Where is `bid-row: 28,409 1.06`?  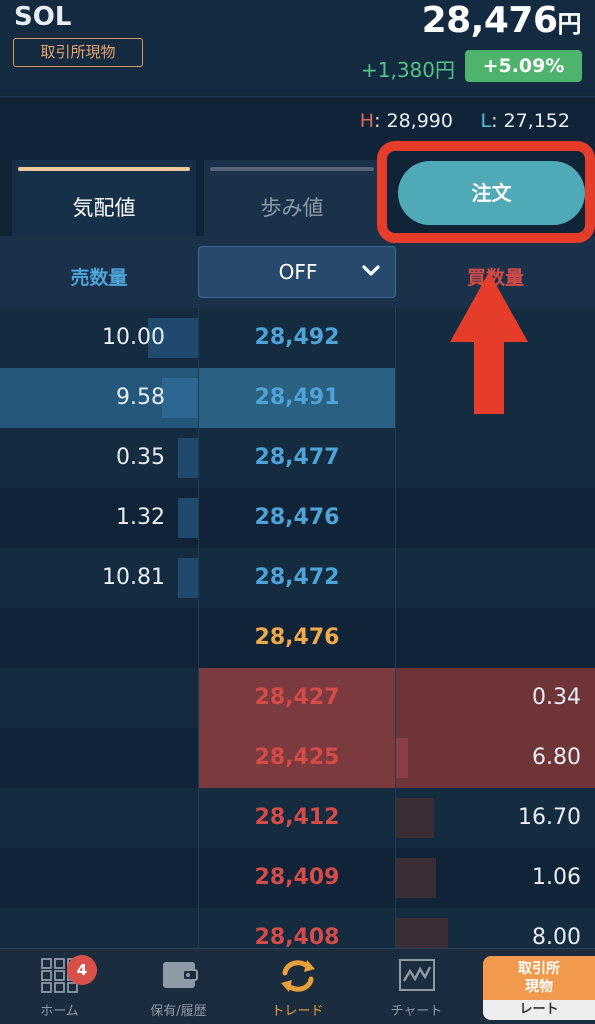 bid-row: 28,409 1.06 is located at coordinates (297, 878).